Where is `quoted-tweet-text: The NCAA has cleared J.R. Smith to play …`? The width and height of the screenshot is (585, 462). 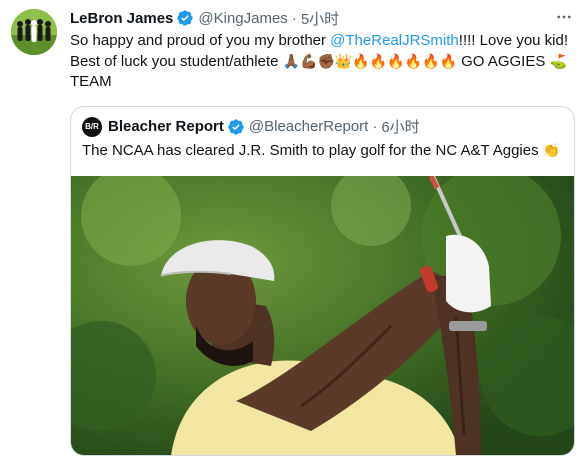
quoted-tweet-text: The NCAA has cleared J.R. Smith to play … is located at coordinates (321, 151).